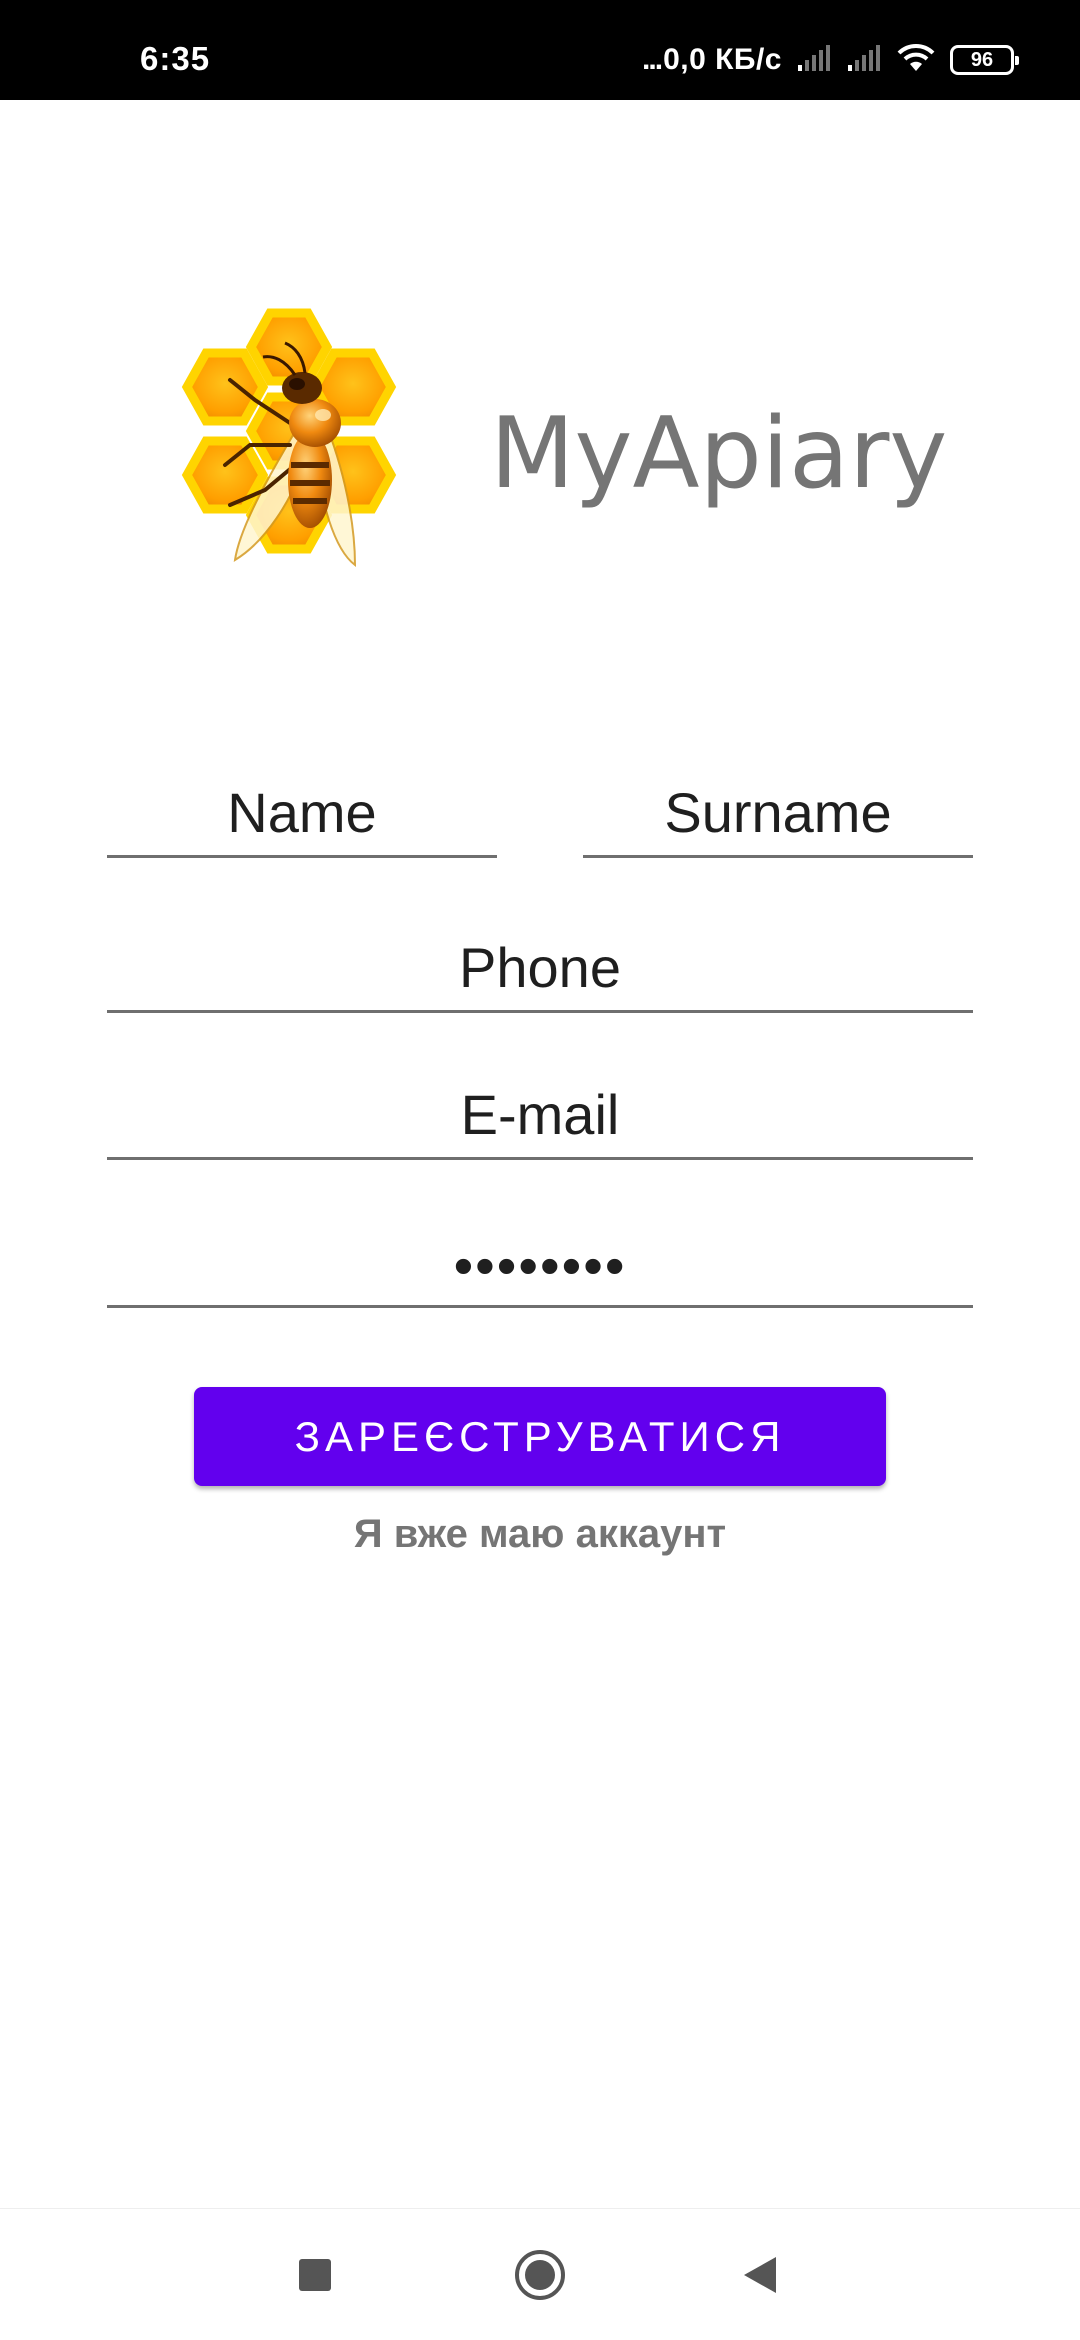 Image resolution: width=1080 pixels, height=2340 pixels. Describe the element at coordinates (290, 455) in the screenshot. I see `bee-honeycomb-logo` at that location.